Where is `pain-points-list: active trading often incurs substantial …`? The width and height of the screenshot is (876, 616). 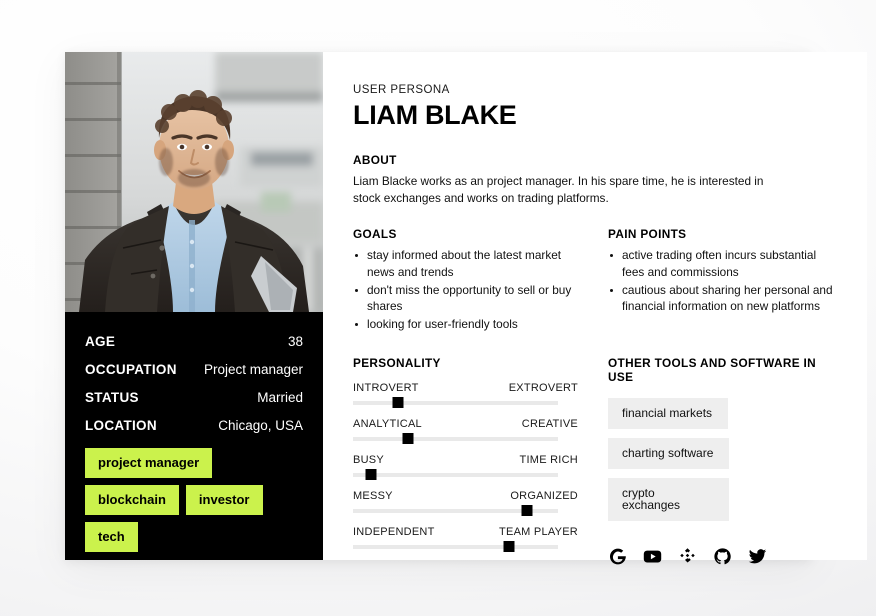
pain-points-list: active trading often incurs substantial … is located at coordinates (720, 281).